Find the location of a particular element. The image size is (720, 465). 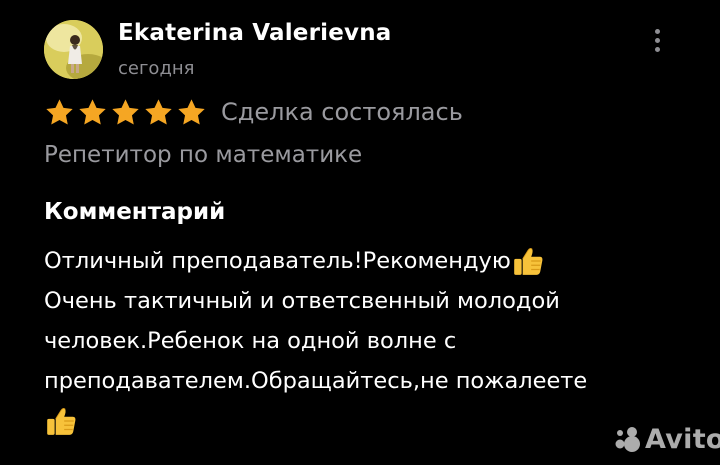

comment-line: преподавателем.Обращайтесь,не пожалеете is located at coordinates (364, 381).